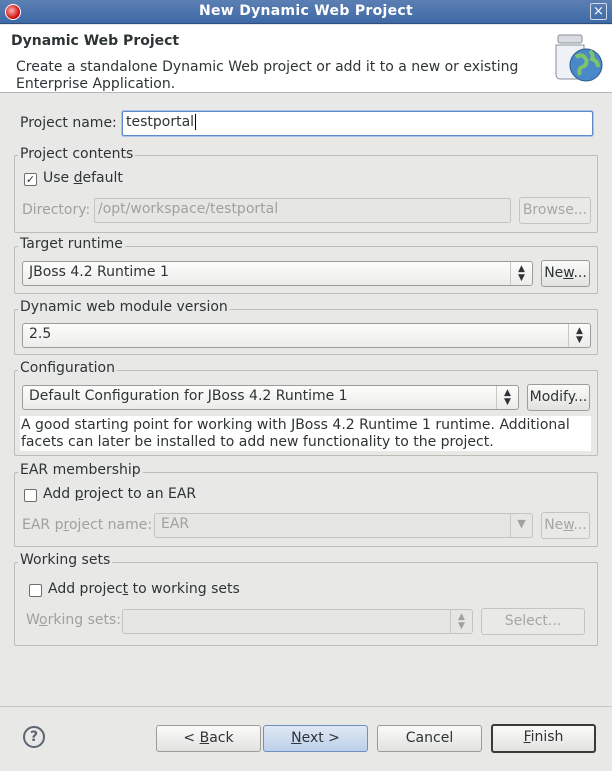 This screenshot has height=771, width=612. What do you see at coordinates (56, 210) in the screenshot?
I see `directory-label: Directory:` at bounding box center [56, 210].